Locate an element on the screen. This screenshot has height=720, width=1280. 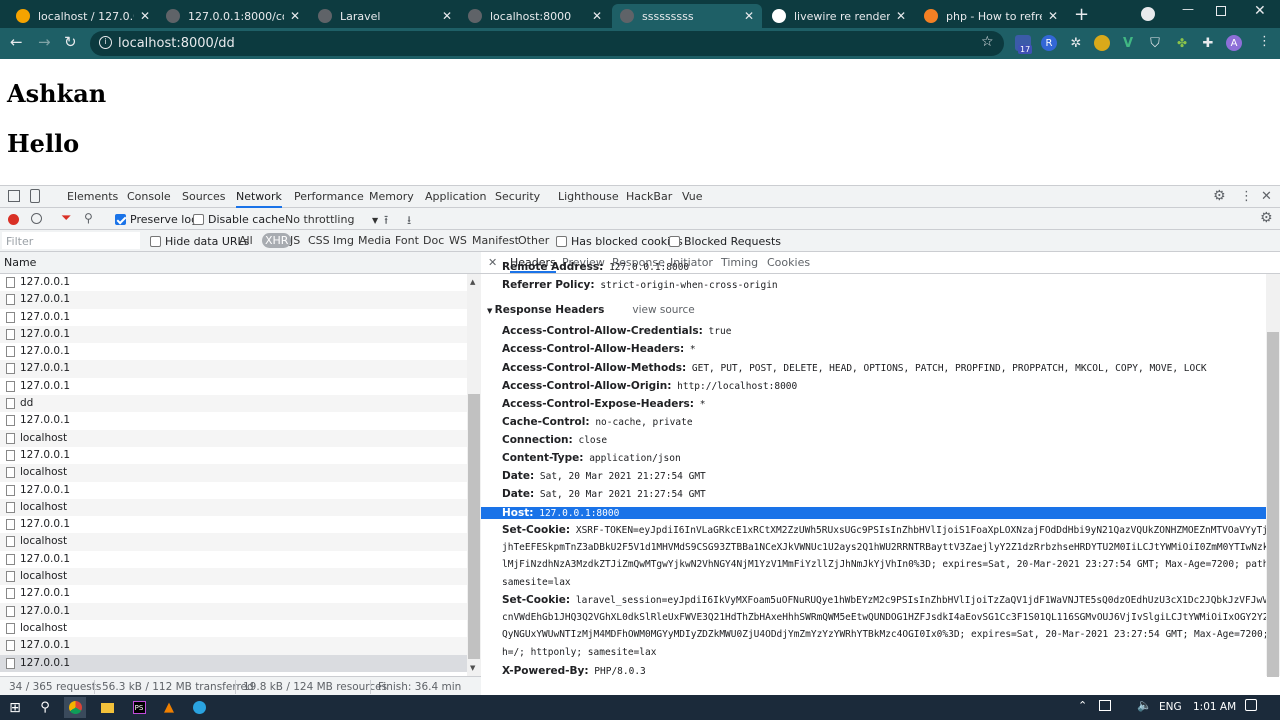
clear-icon is located at coordinates (36, 218).